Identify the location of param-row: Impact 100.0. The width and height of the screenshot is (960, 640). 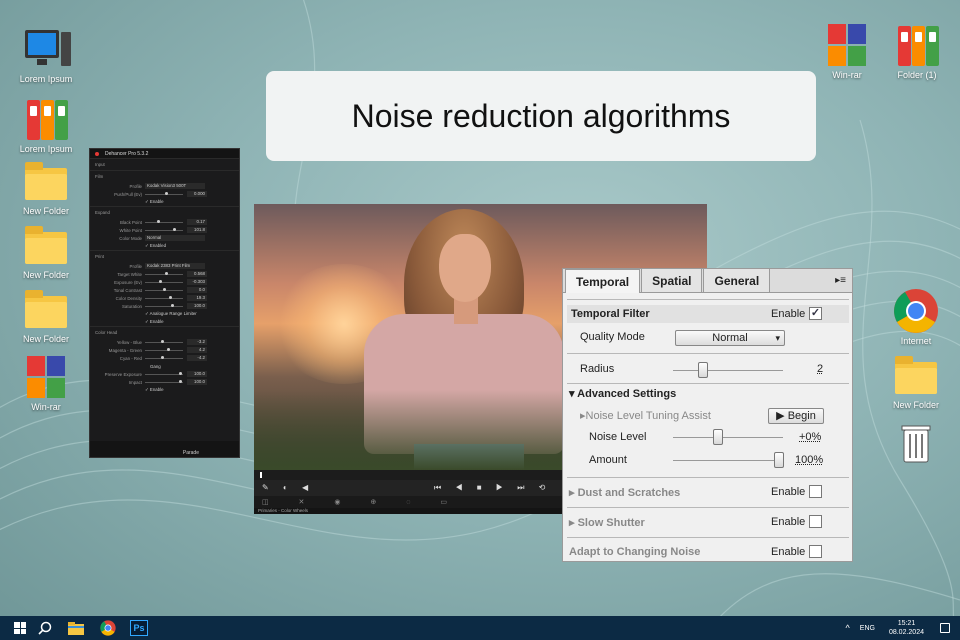
(164, 382).